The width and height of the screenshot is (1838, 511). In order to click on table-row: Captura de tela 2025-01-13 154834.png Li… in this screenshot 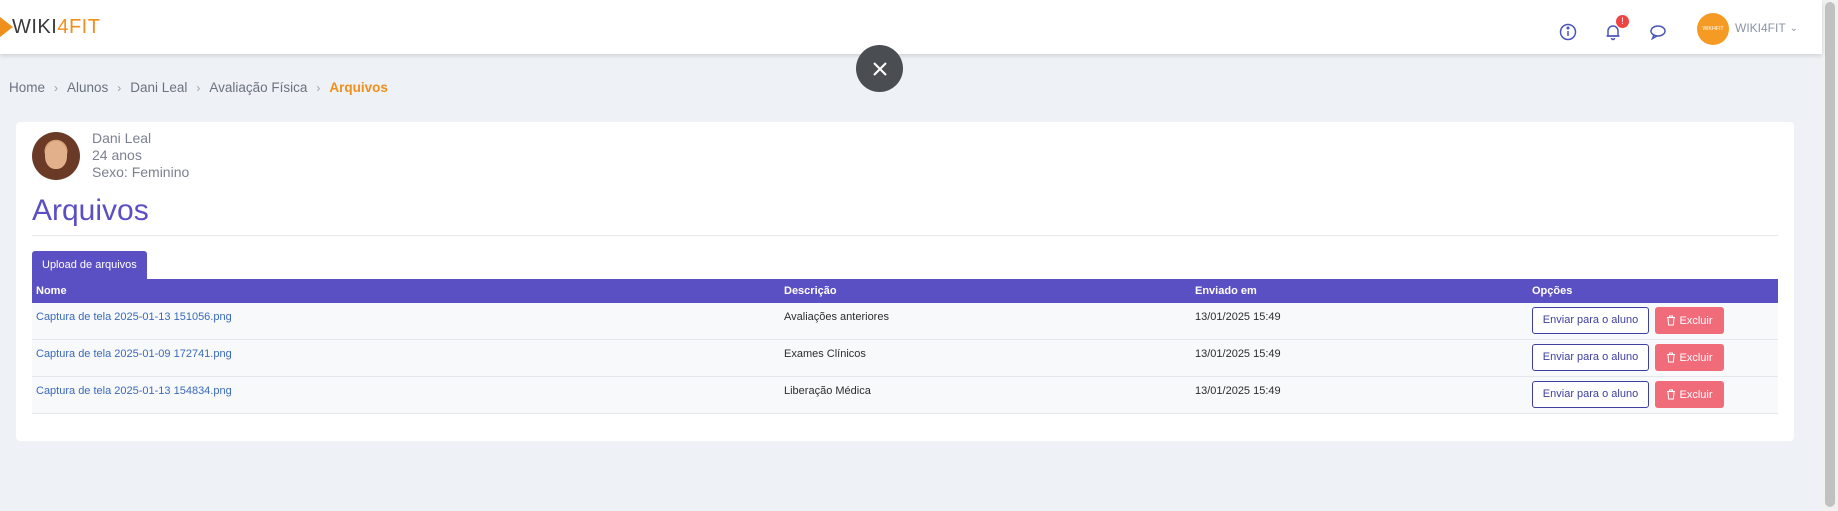, I will do `click(905, 395)`.